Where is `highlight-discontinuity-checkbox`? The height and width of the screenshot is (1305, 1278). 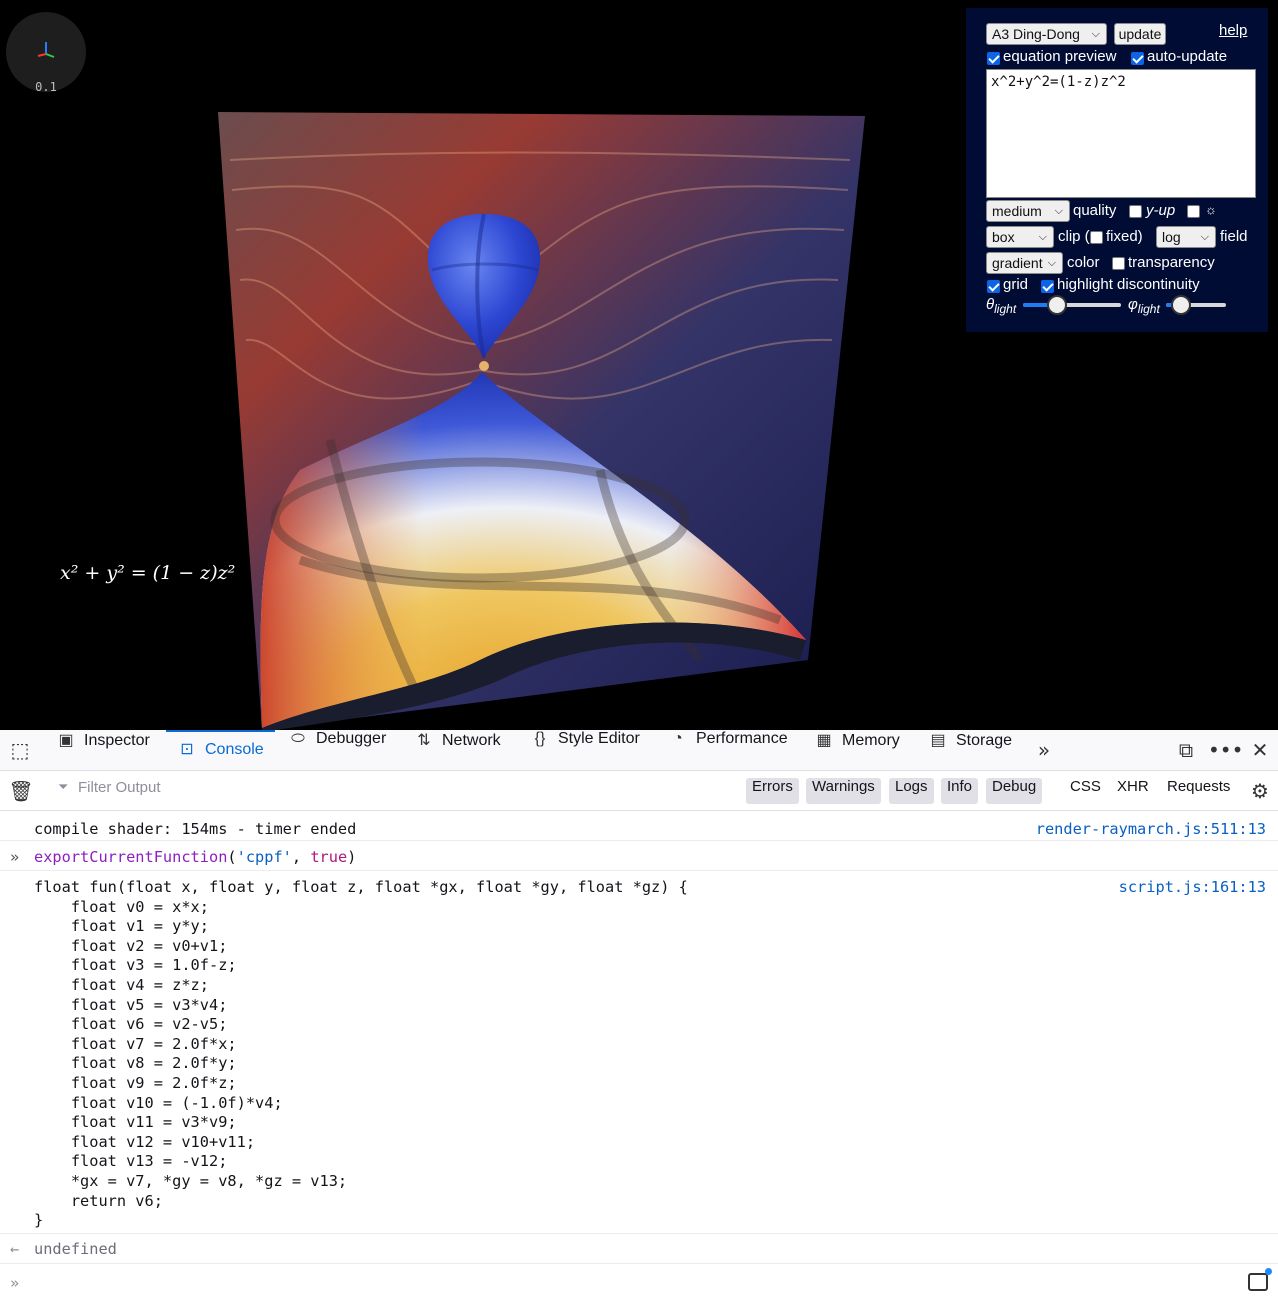
highlight-discontinuity-checkbox is located at coordinates (1047, 286).